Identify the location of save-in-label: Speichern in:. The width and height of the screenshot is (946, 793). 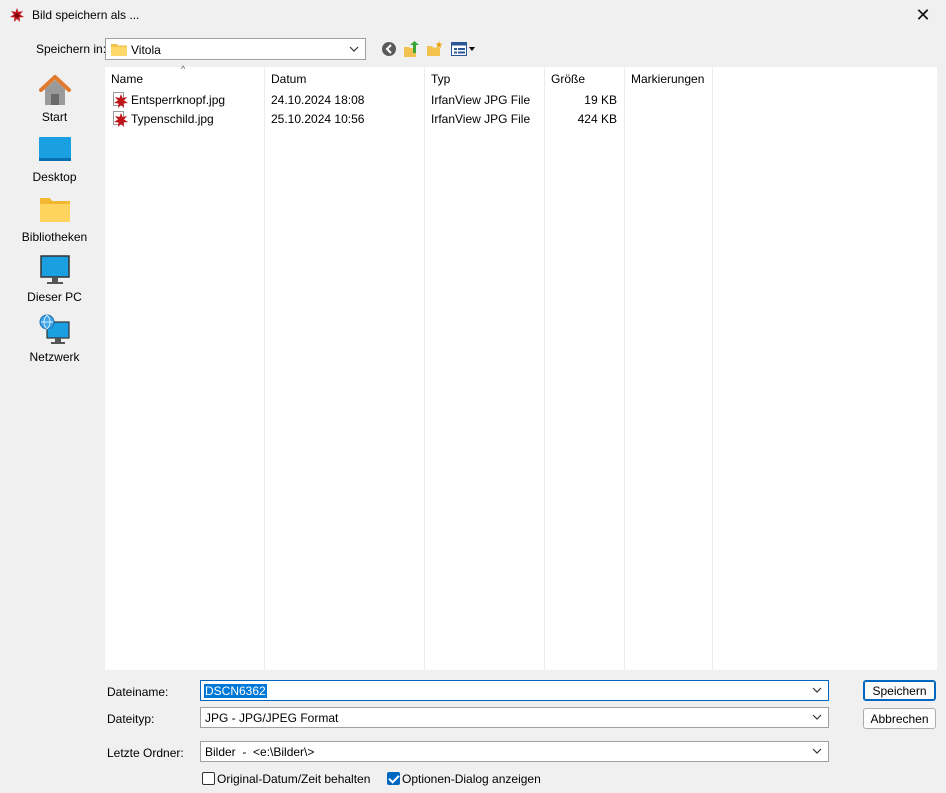
(71, 49).